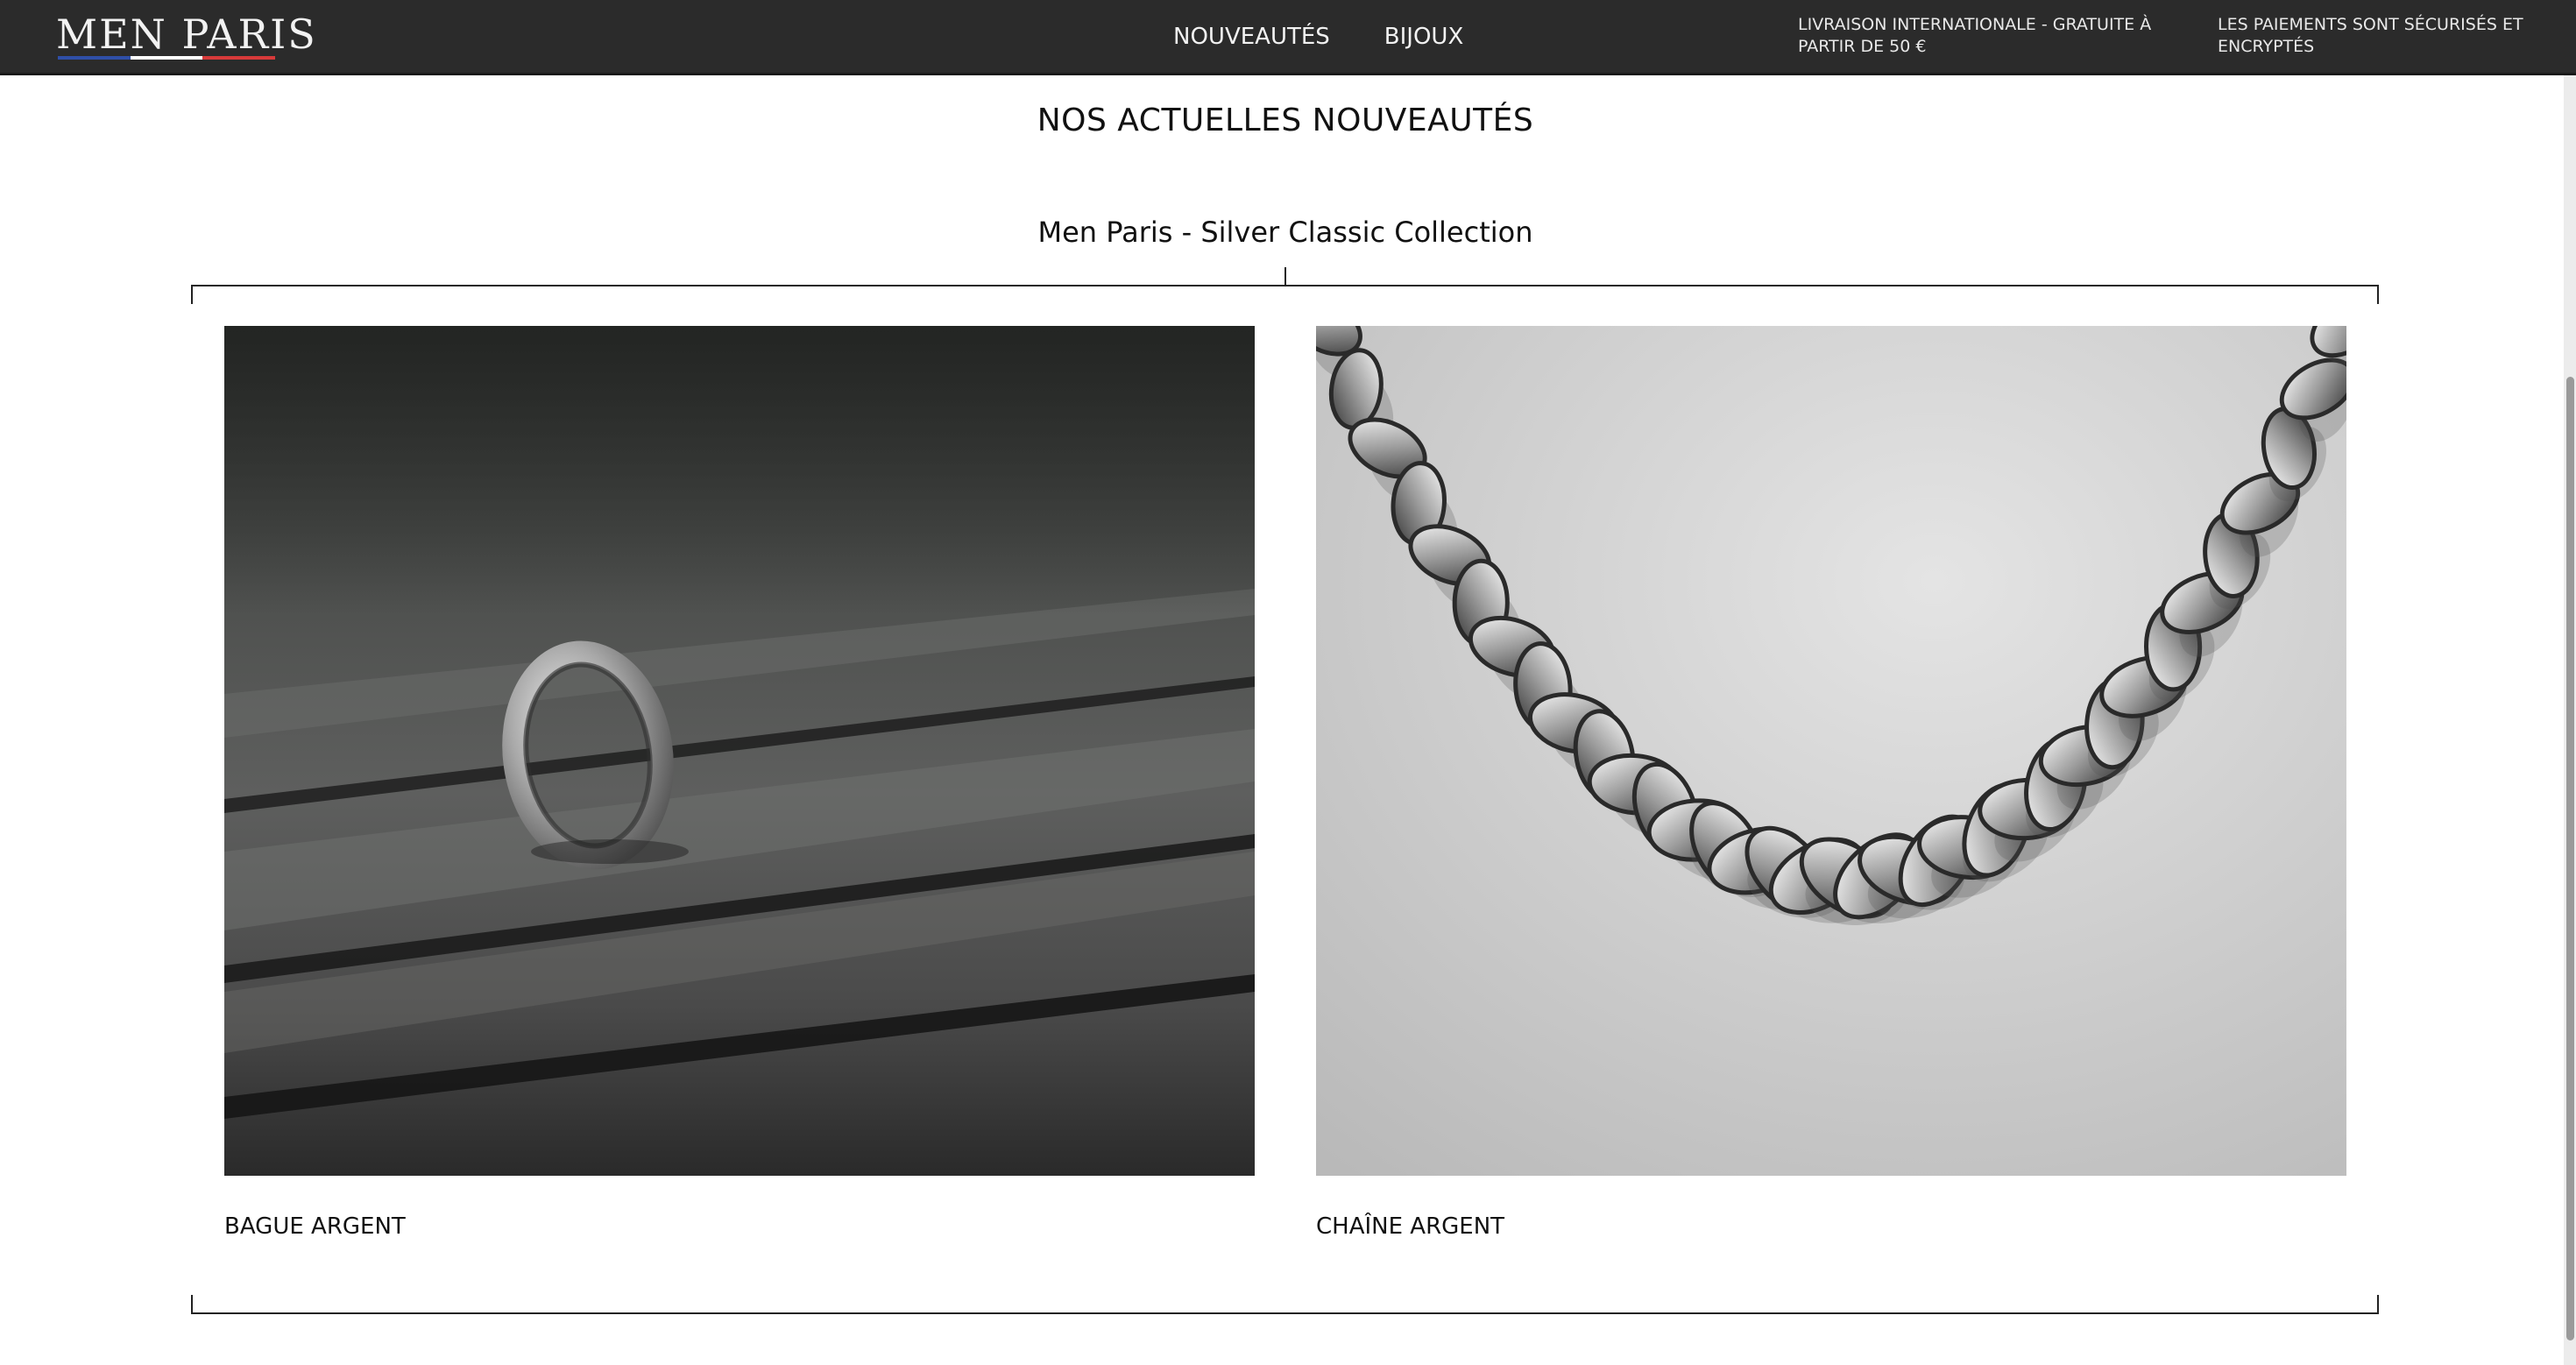 The height and width of the screenshot is (1365, 2576). I want to click on main-nav: NOUVEAUTÉS BIJOUX, so click(1318, 36).